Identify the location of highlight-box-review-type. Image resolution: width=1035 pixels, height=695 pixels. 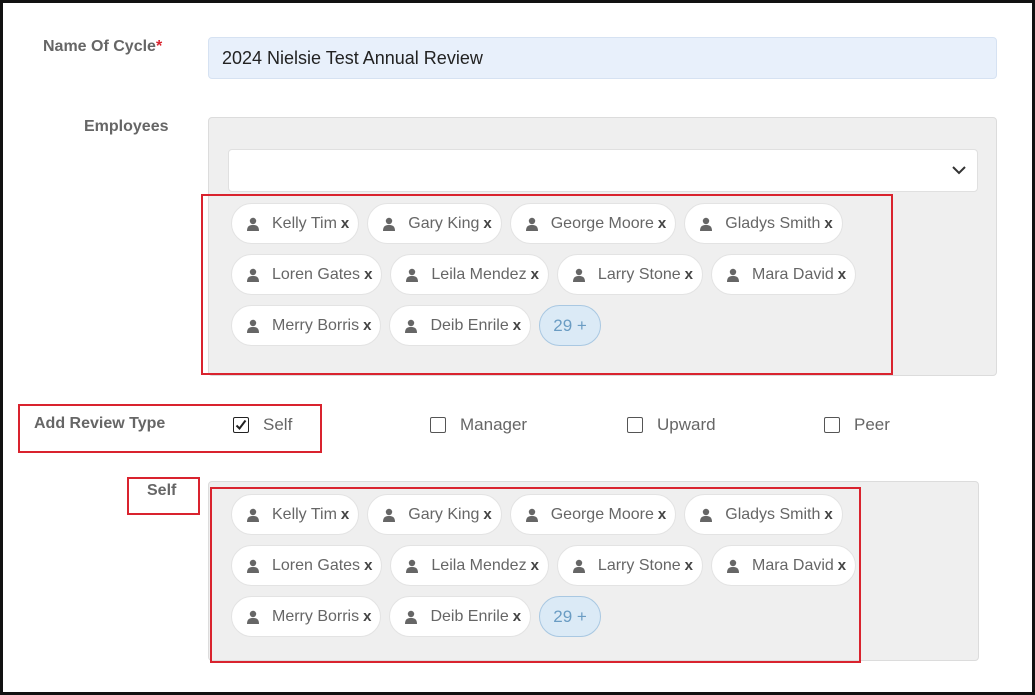
(170, 428).